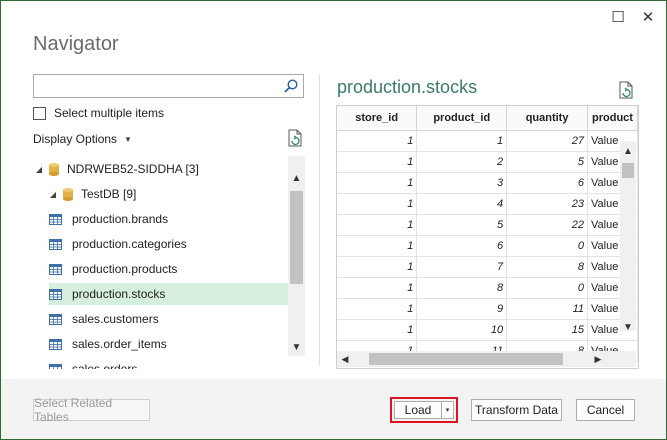 The width and height of the screenshot is (667, 440). Describe the element at coordinates (407, 87) in the screenshot. I see `preview-title: production.stocks` at that location.